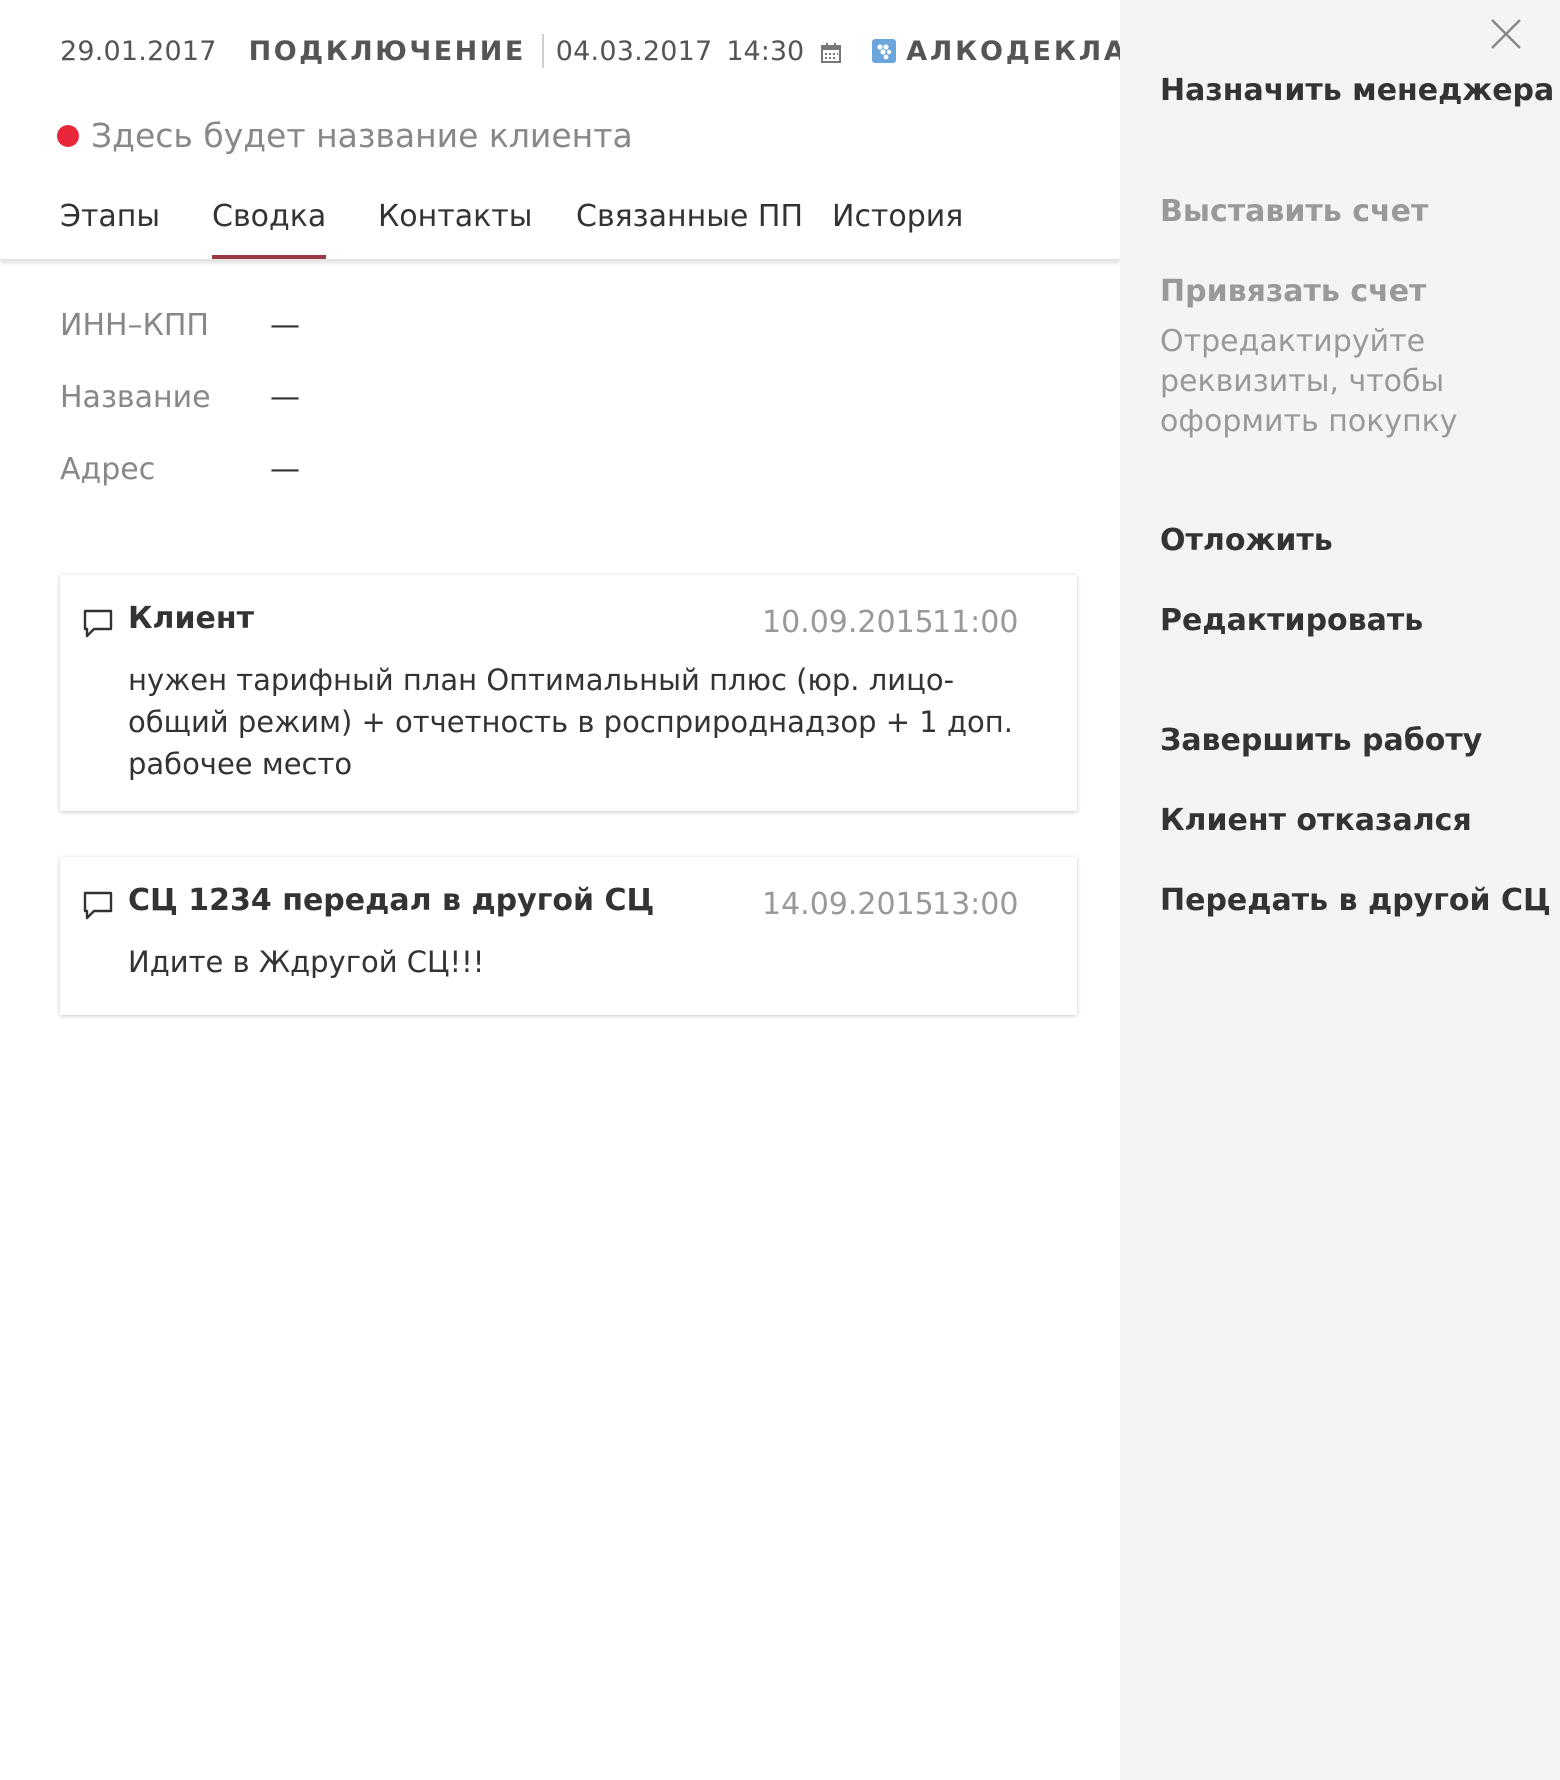 This screenshot has width=1560, height=1780. Describe the element at coordinates (135, 397) in the screenshot. I see `field-label: Название` at that location.